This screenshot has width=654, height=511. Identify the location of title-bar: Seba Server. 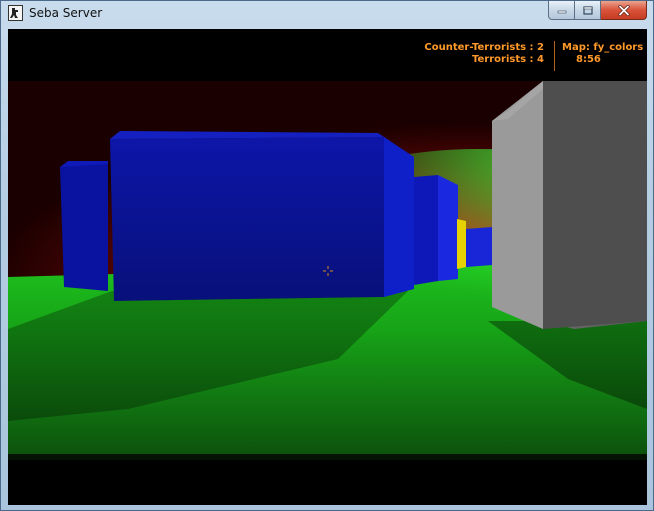
(327, 14).